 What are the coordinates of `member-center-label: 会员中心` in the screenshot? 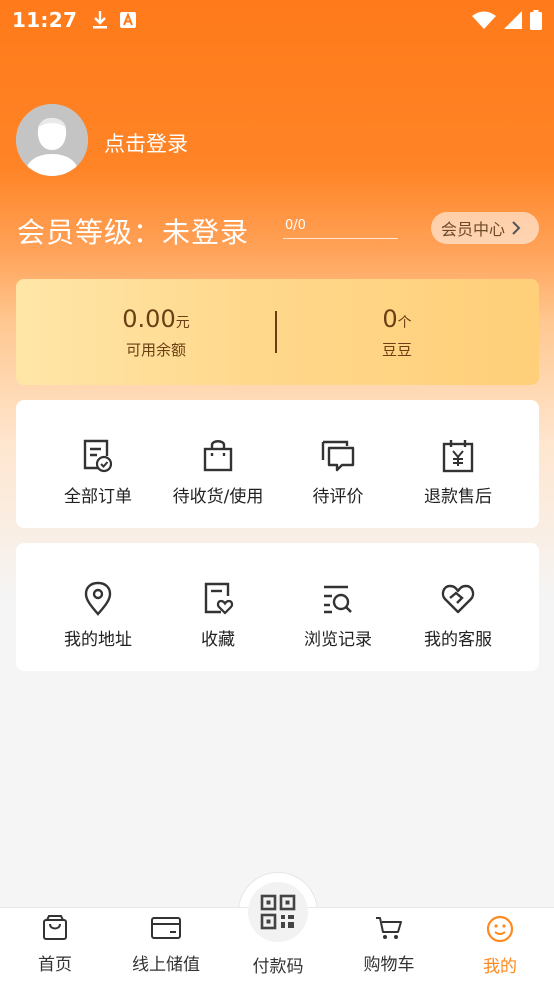 It's located at (473, 229).